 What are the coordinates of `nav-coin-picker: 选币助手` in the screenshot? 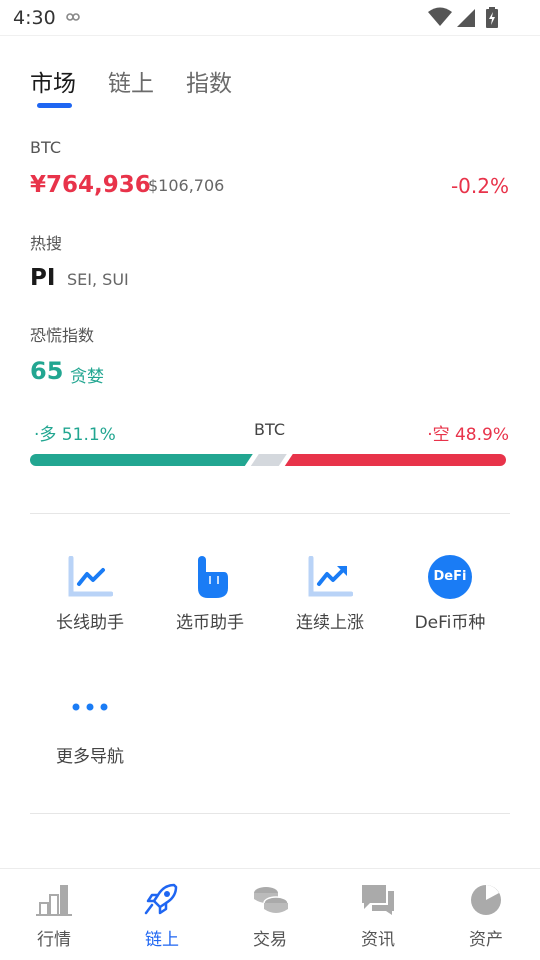 It's located at (210, 592).